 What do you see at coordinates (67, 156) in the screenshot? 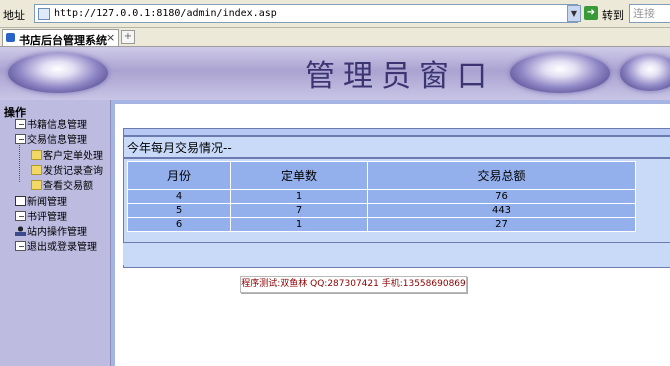
I see `menu-item-customer-orders: 客户定单处理` at bounding box center [67, 156].